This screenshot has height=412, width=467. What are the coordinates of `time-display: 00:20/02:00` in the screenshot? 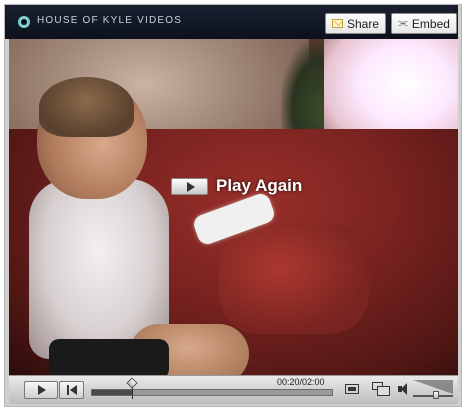 It's located at (301, 382).